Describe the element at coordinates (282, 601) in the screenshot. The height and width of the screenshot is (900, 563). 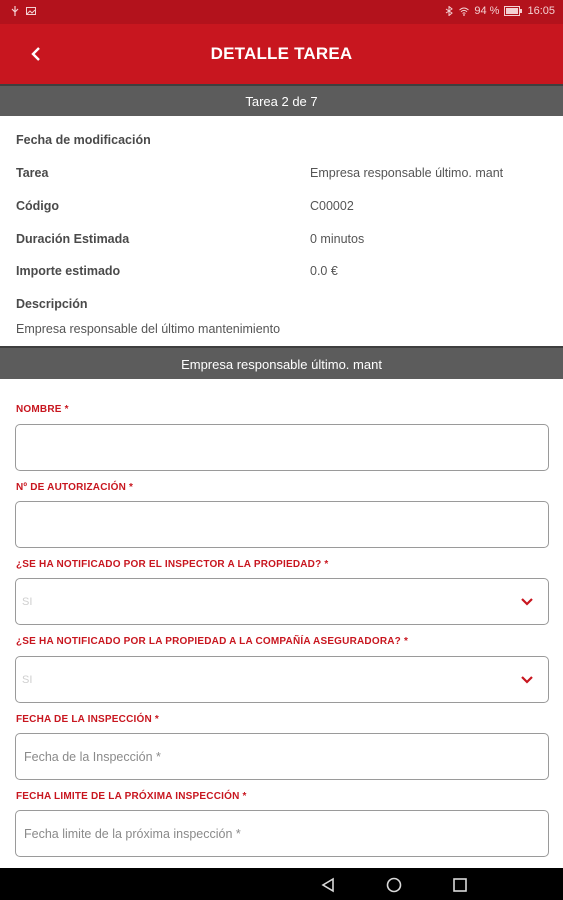
I see `notif-inspector-select: SI` at that location.